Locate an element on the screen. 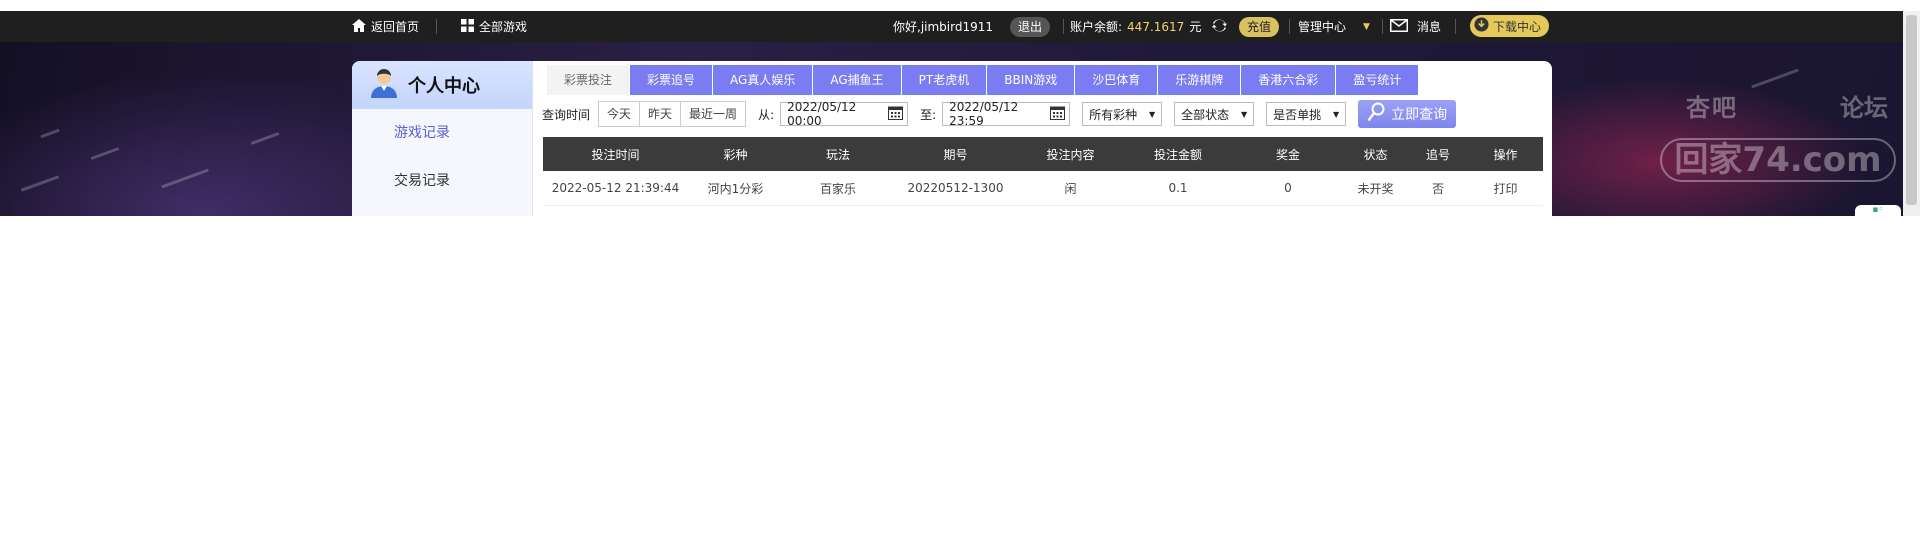 This screenshot has height=548, width=1920. balance-area: 账户余额: 447.1617 元 is located at coordinates (1135, 26).